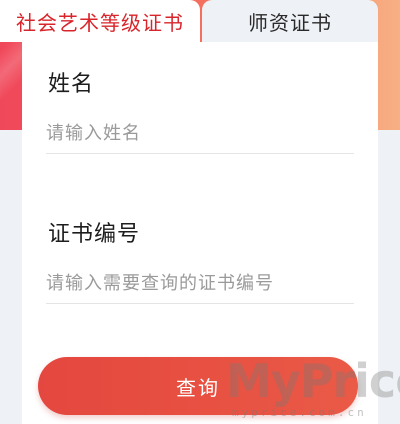 This screenshot has height=424, width=400. I want to click on tab-bar: 社会艺术等级证书 师资证书, so click(200, 21).